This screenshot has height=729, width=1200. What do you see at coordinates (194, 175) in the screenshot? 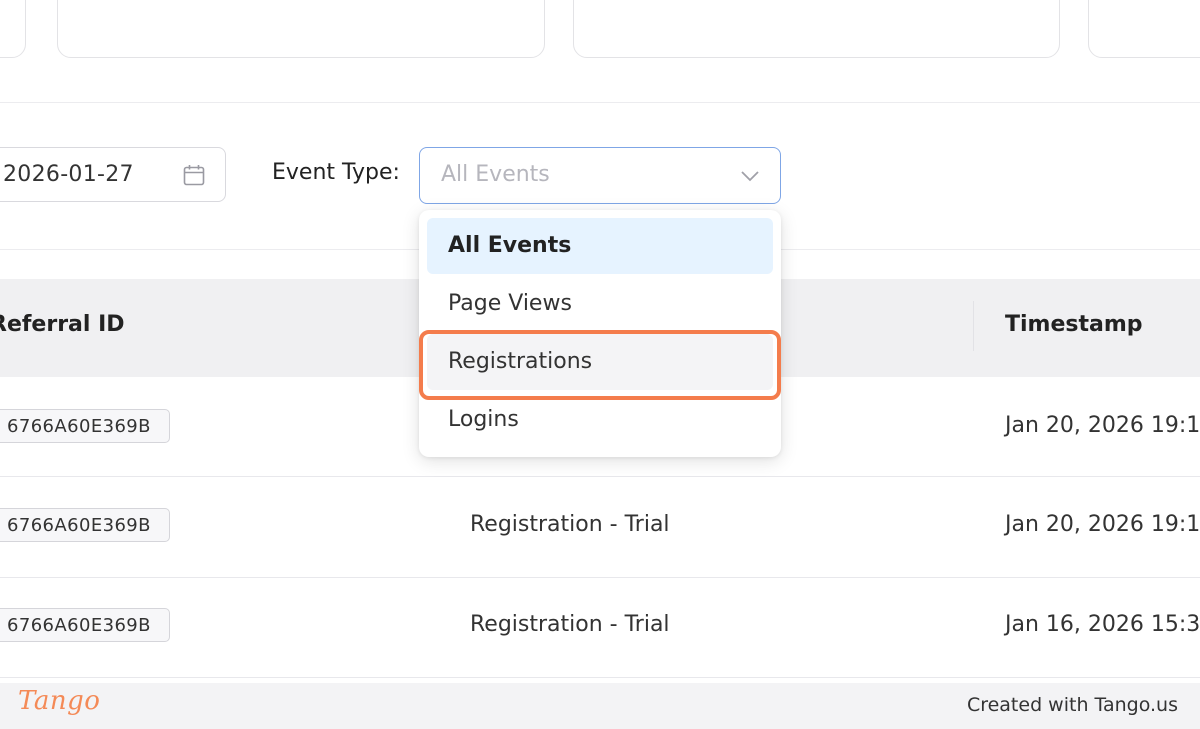
I see `calendar-icon` at bounding box center [194, 175].